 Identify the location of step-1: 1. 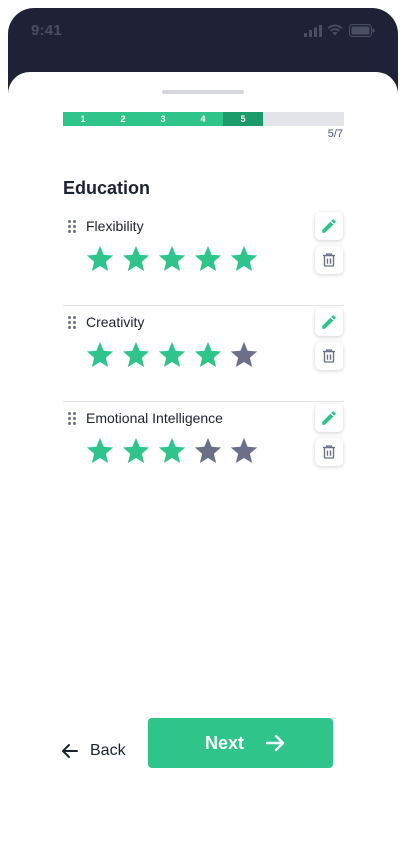
(83, 119).